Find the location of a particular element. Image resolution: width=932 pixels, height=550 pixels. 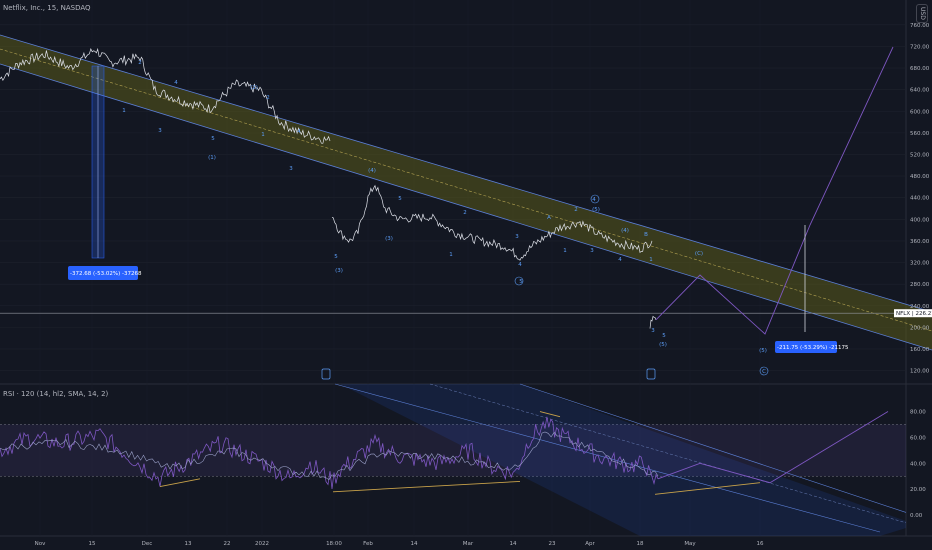

price-tick-label: 760.00 is located at coordinates (920, 26).